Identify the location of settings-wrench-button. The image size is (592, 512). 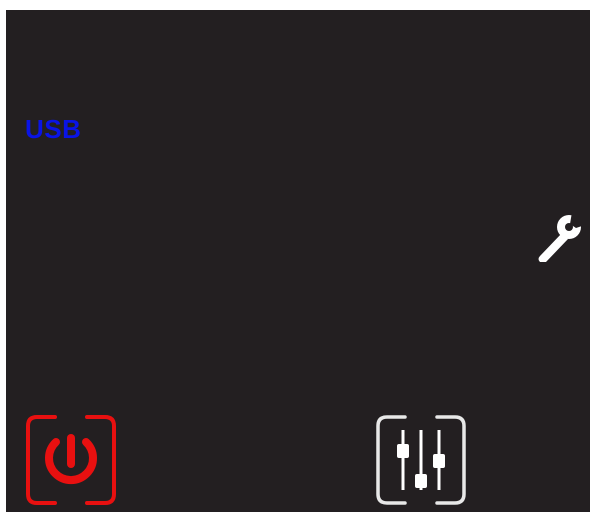
(558, 237).